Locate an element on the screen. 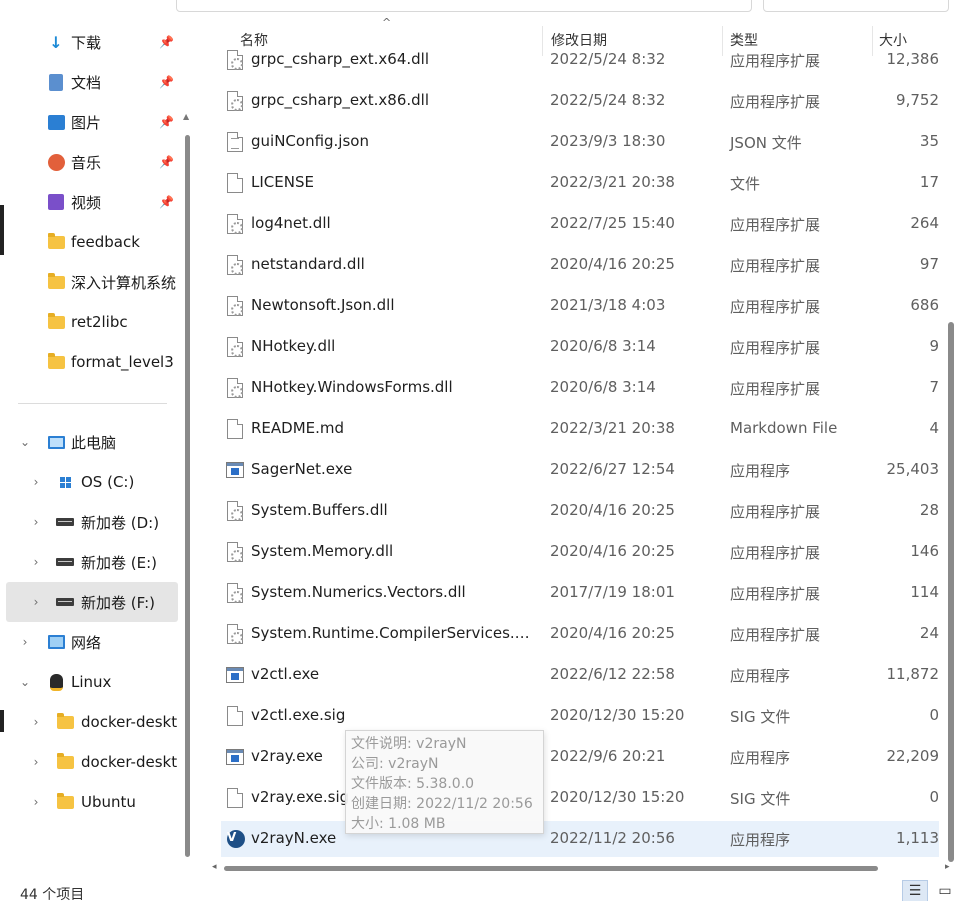  file-row: README.md 2022/3/21 20:38 Markdown File 4 is located at coordinates (580, 429).